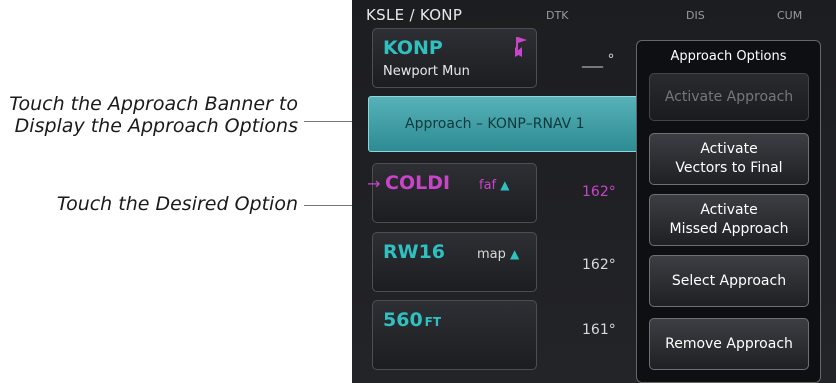 Image resolution: width=836 pixels, height=383 pixels. What do you see at coordinates (414, 15) in the screenshot?
I see `route-title: KSLE / KONP` at bounding box center [414, 15].